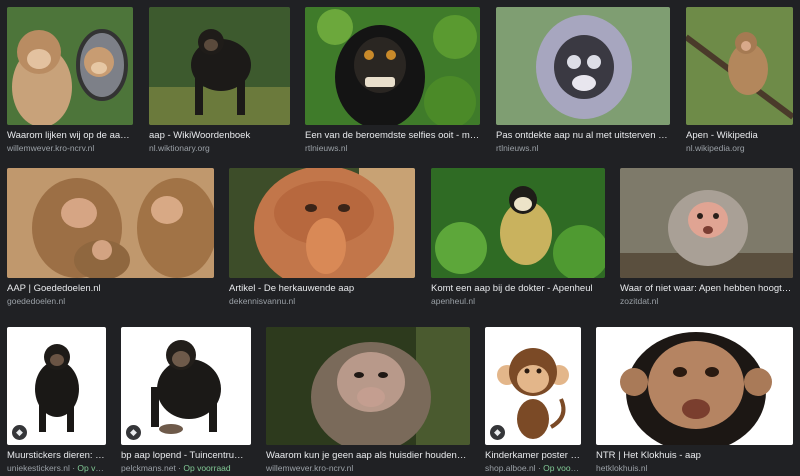 The width and height of the screenshot is (800, 476). I want to click on chimpanzee-face-image, so click(694, 386).